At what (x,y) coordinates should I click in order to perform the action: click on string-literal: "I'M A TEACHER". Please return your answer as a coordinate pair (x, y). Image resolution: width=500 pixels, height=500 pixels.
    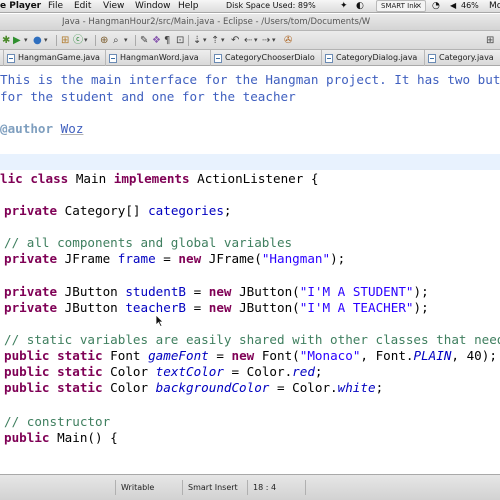
    Looking at the image, I should click on (356, 307).